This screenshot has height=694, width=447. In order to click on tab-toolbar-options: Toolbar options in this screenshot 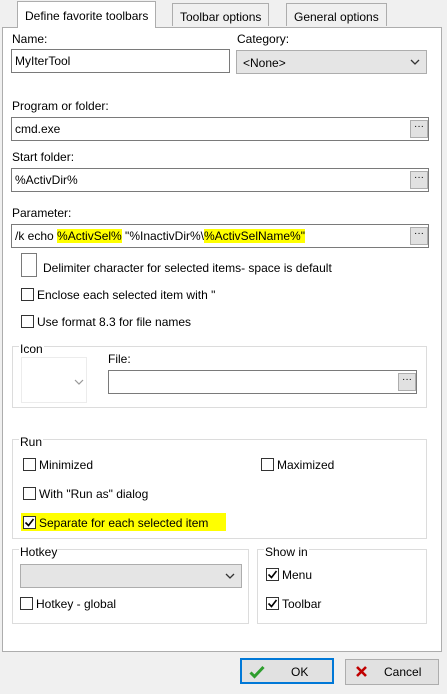, I will do `click(221, 14)`.